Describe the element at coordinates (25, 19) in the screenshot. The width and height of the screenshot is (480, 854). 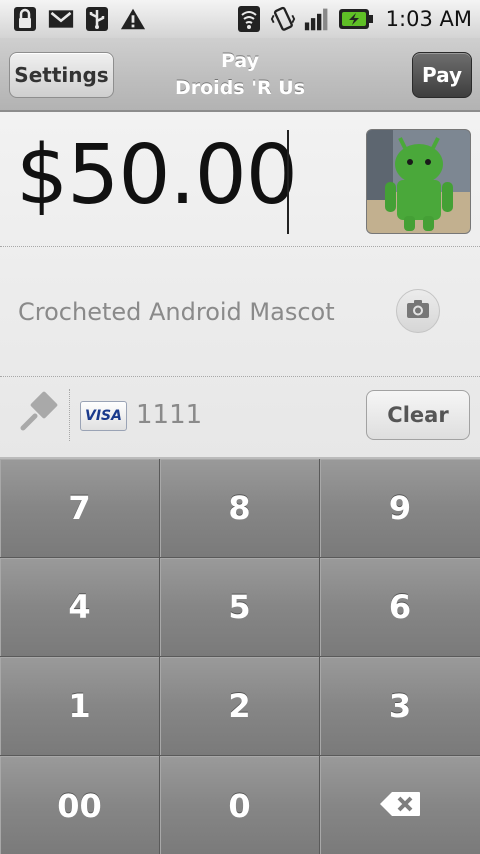
I see `lock-icon` at that location.